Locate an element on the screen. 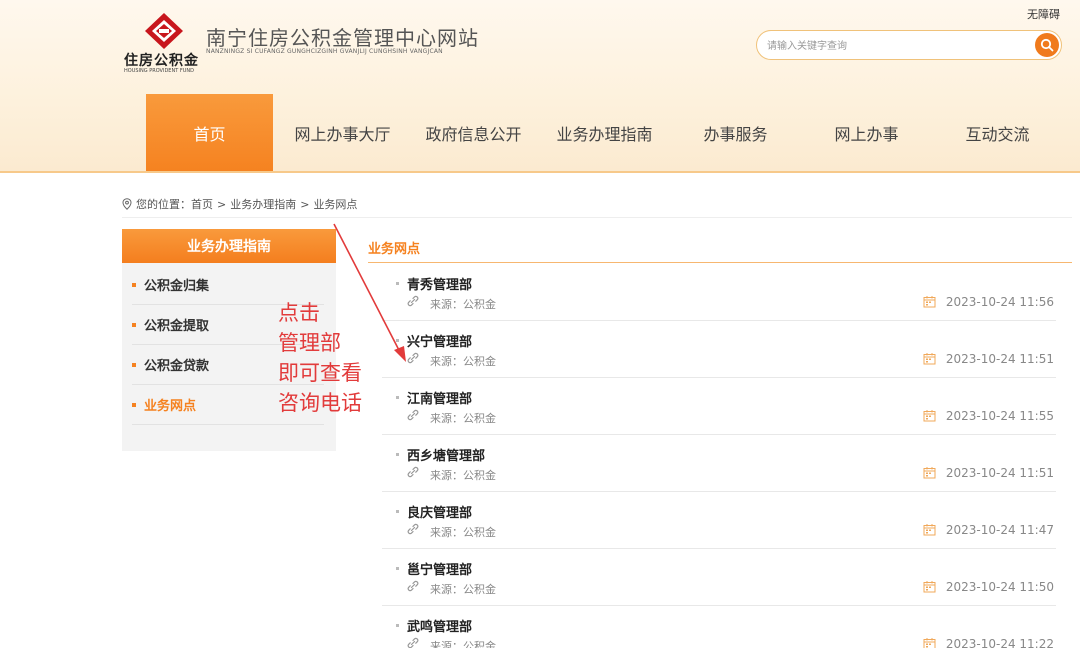  list-item: 兴宁管理部 来源：公积金 2023-10-24 11:51 is located at coordinates (719, 349).